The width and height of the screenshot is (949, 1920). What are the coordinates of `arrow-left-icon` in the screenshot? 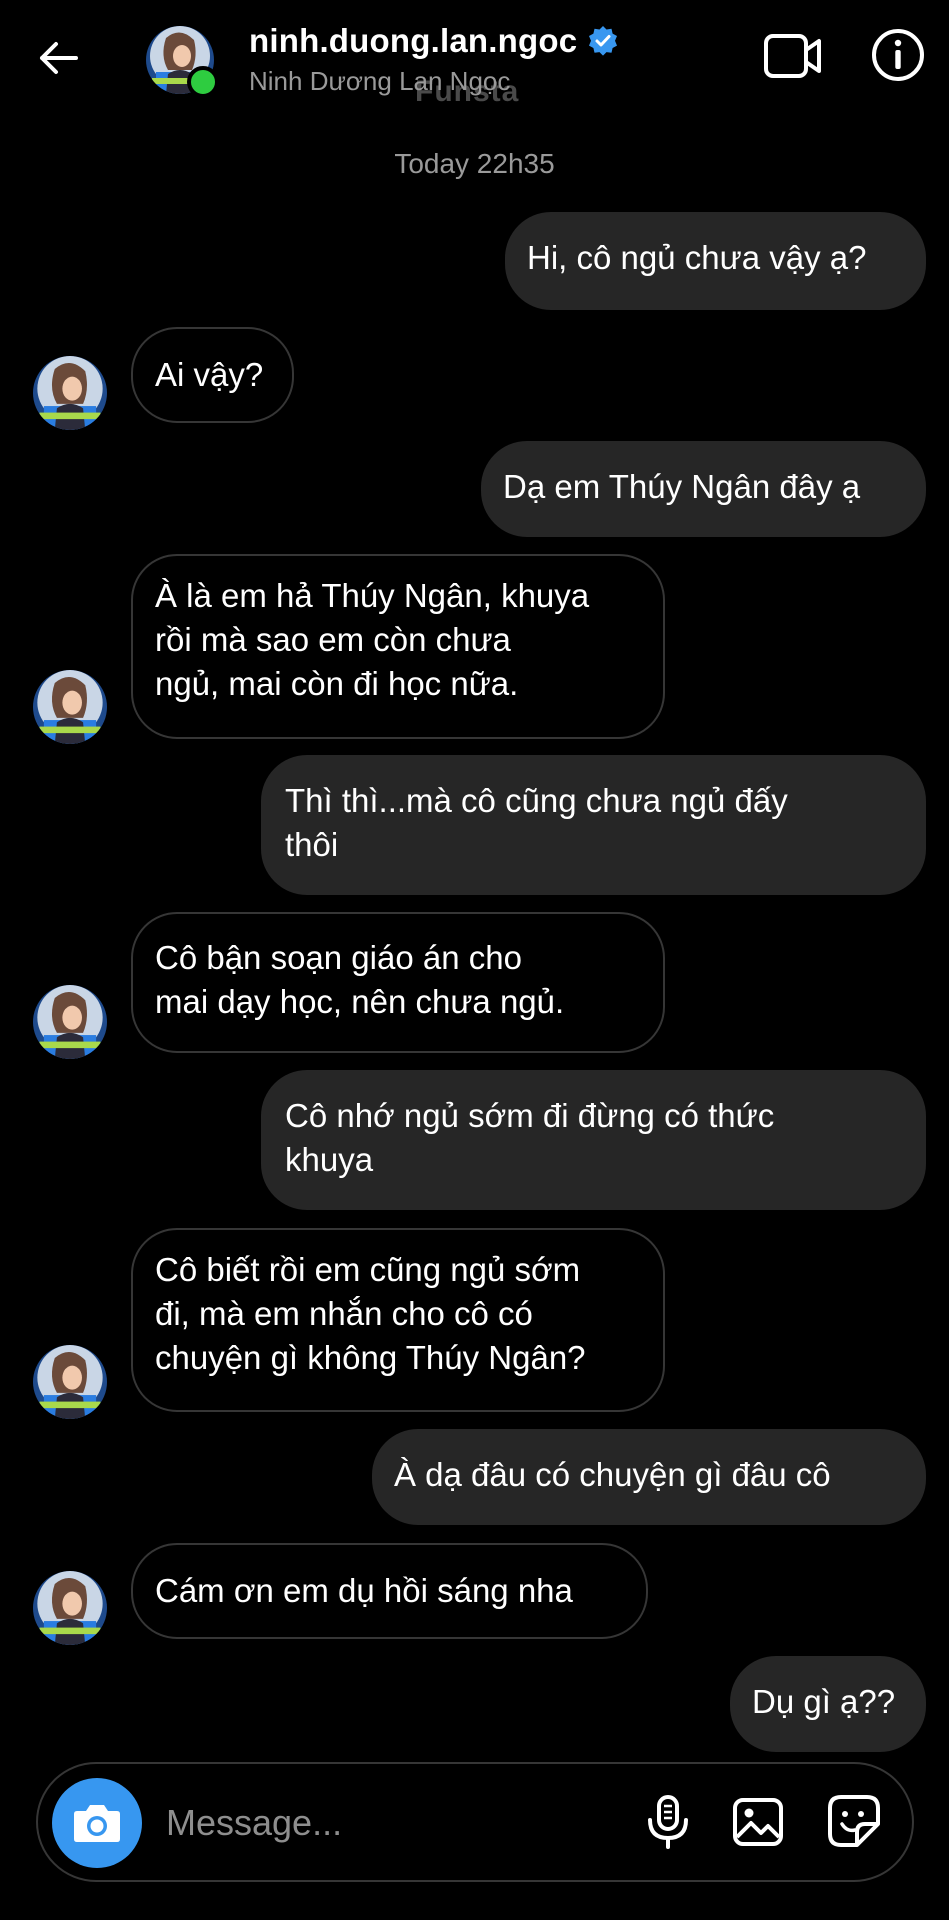 It's located at (59, 58).